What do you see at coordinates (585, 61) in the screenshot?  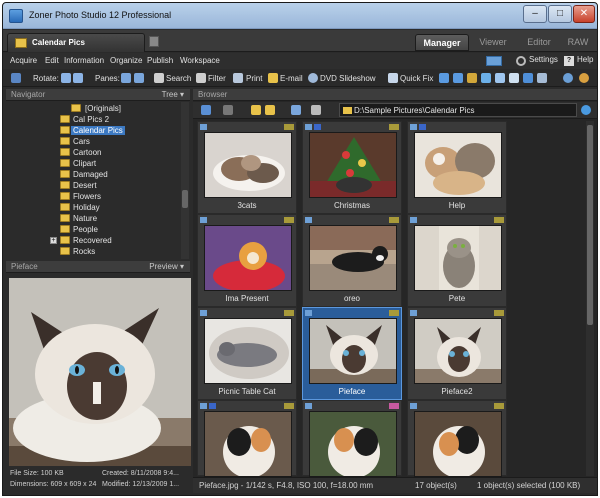 I see `help-link: Help` at bounding box center [585, 61].